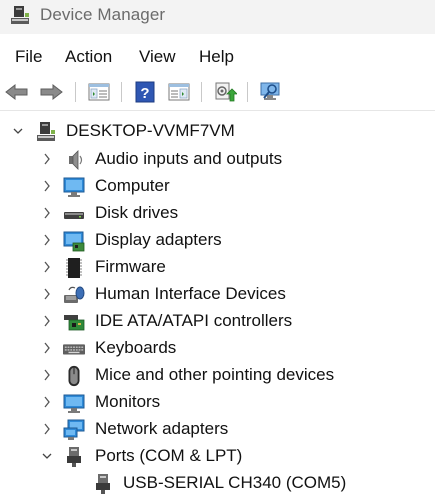  I want to click on tree-item-label: Firmware, so click(130, 266).